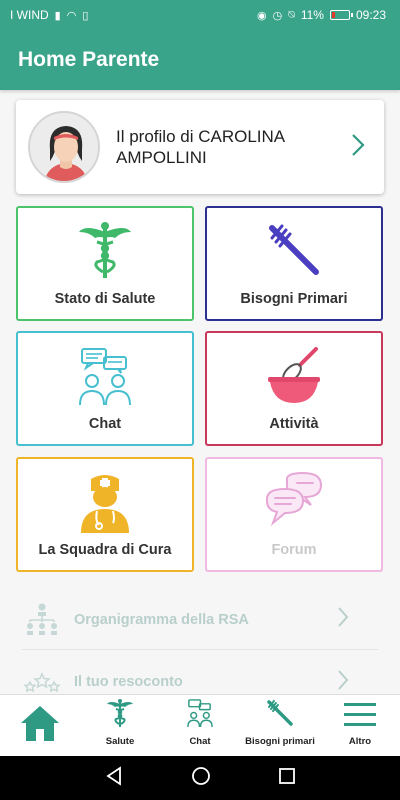 The image size is (400, 800). What do you see at coordinates (291, 14) in the screenshot?
I see `mute-icon: ⍉` at bounding box center [291, 14].